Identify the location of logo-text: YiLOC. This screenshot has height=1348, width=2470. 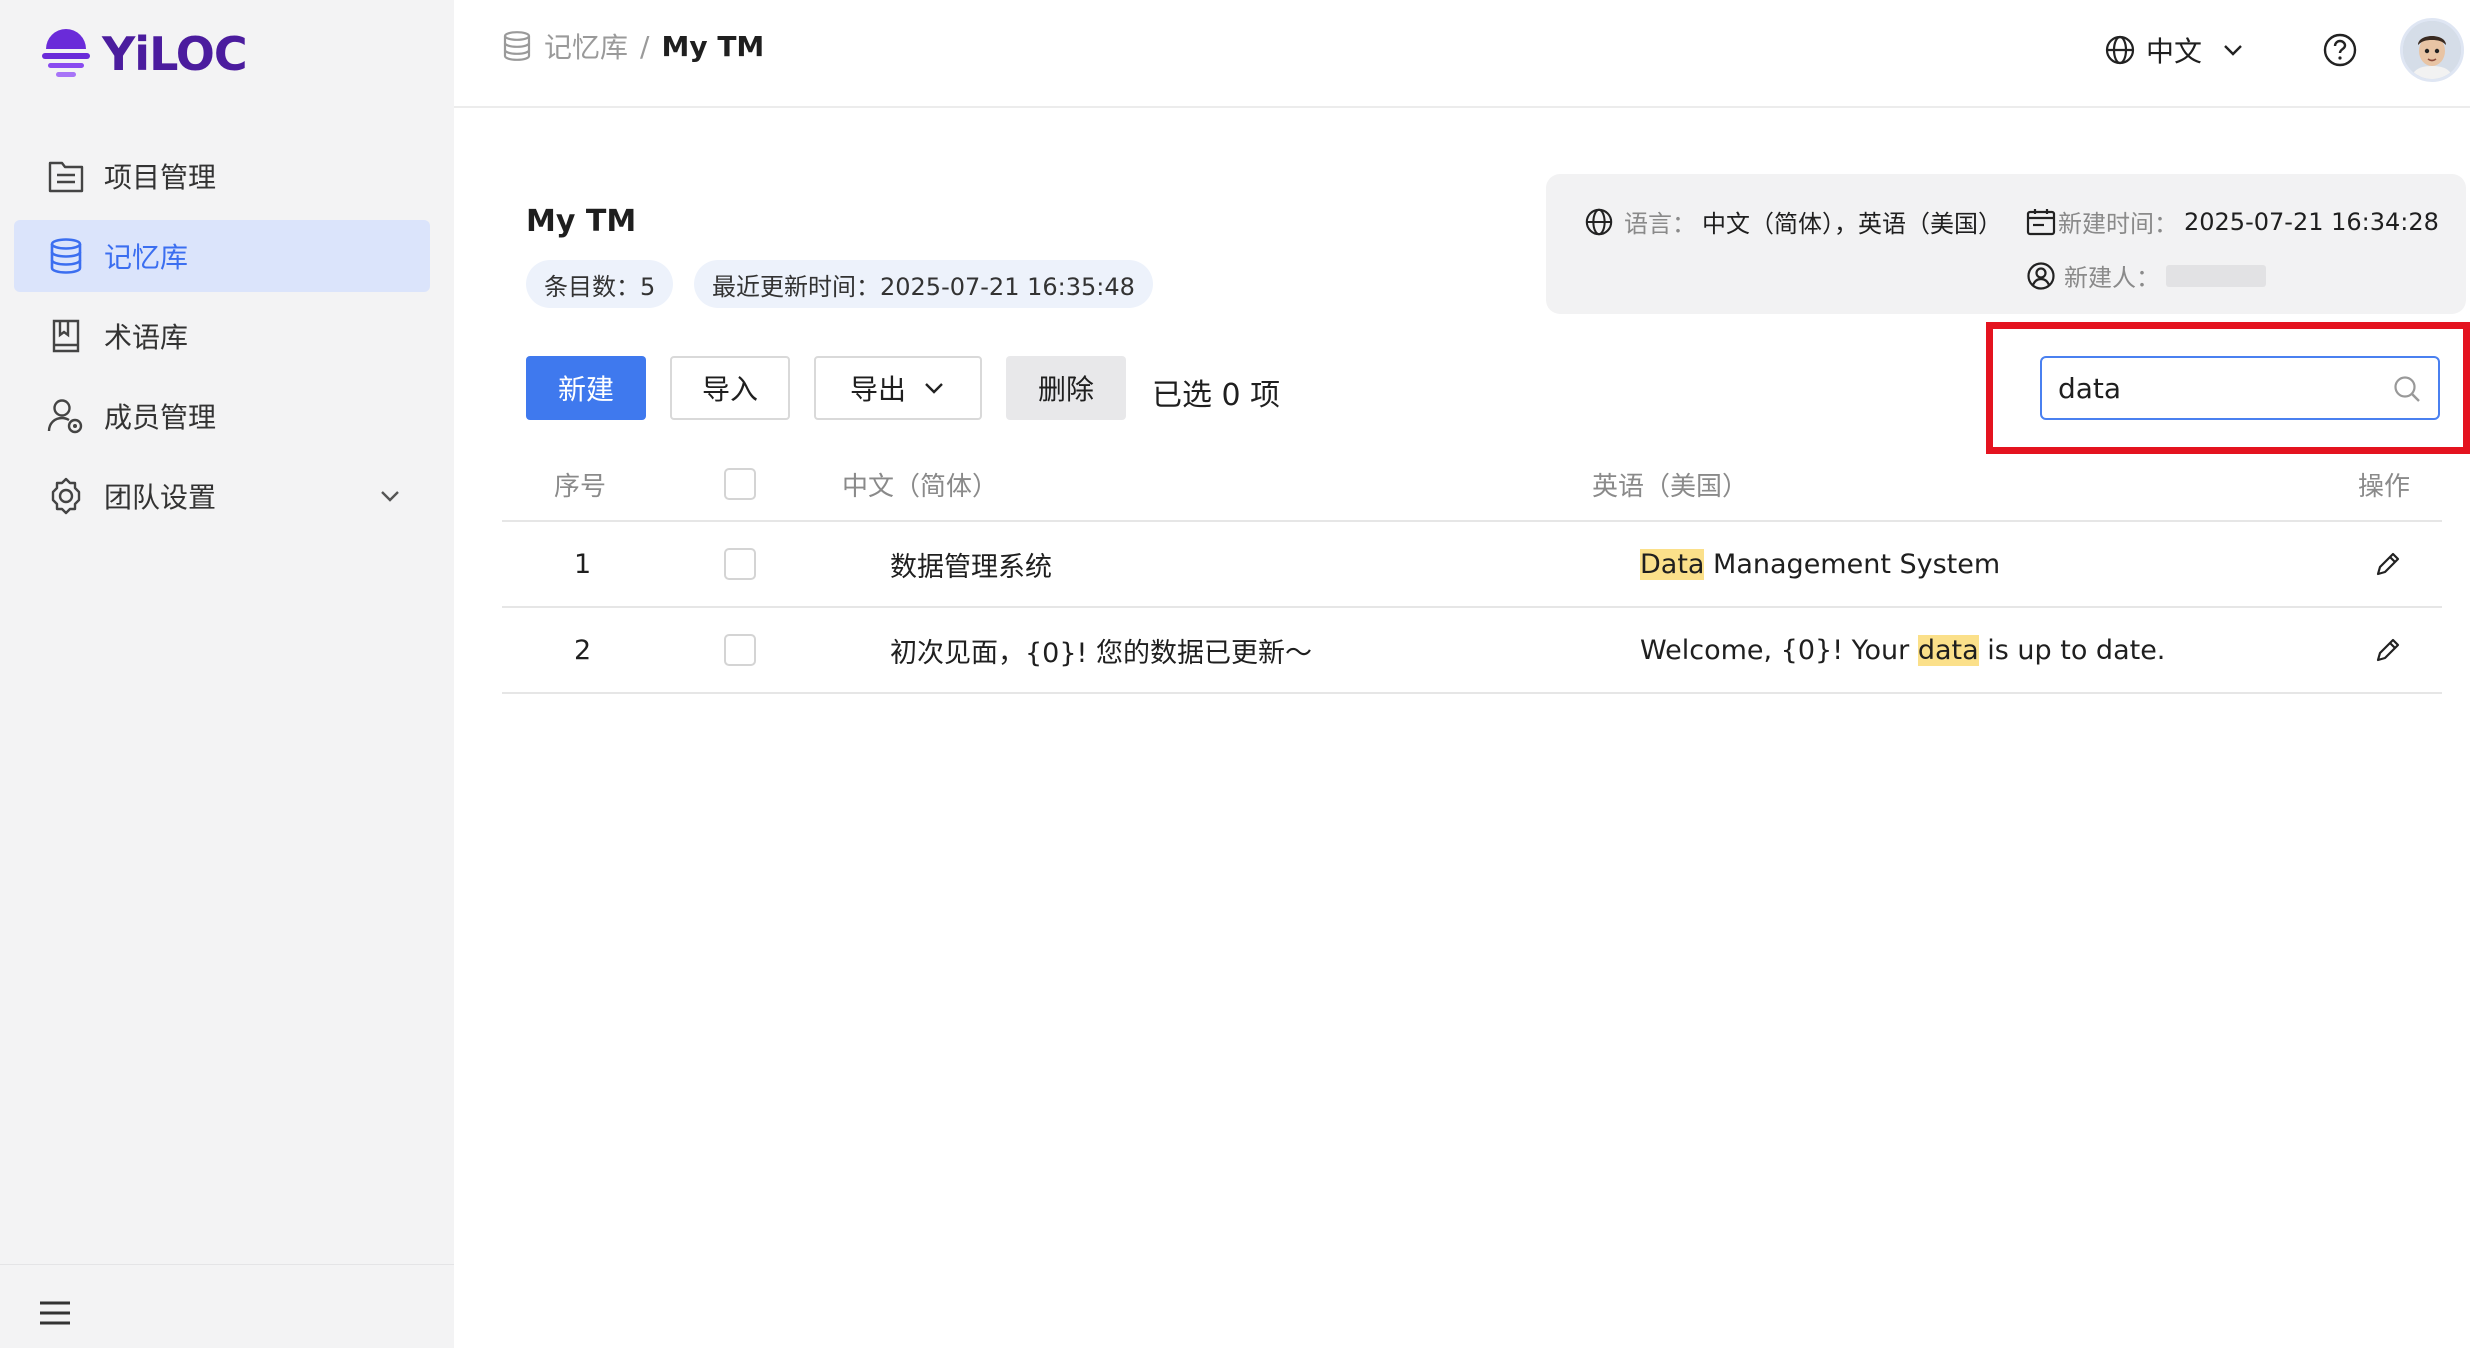
(175, 54).